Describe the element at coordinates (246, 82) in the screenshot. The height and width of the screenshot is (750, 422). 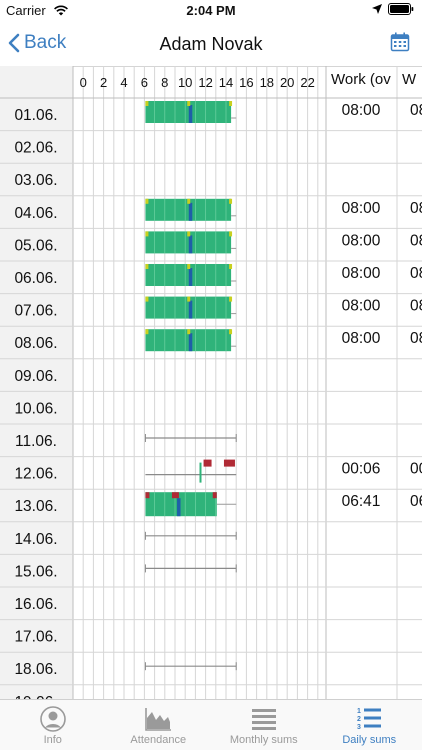
I see `hour-label: 16` at that location.